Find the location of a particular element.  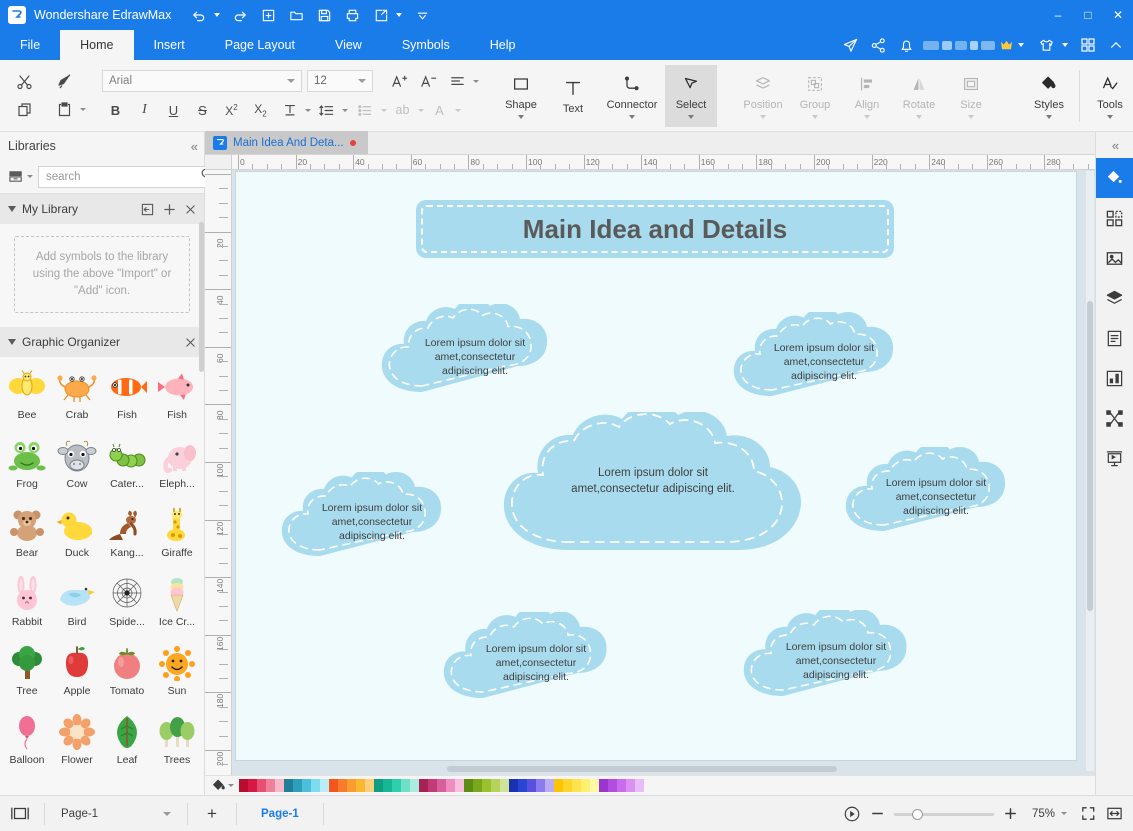

canvas-horizontal-scrollbar is located at coordinates (659, 769).